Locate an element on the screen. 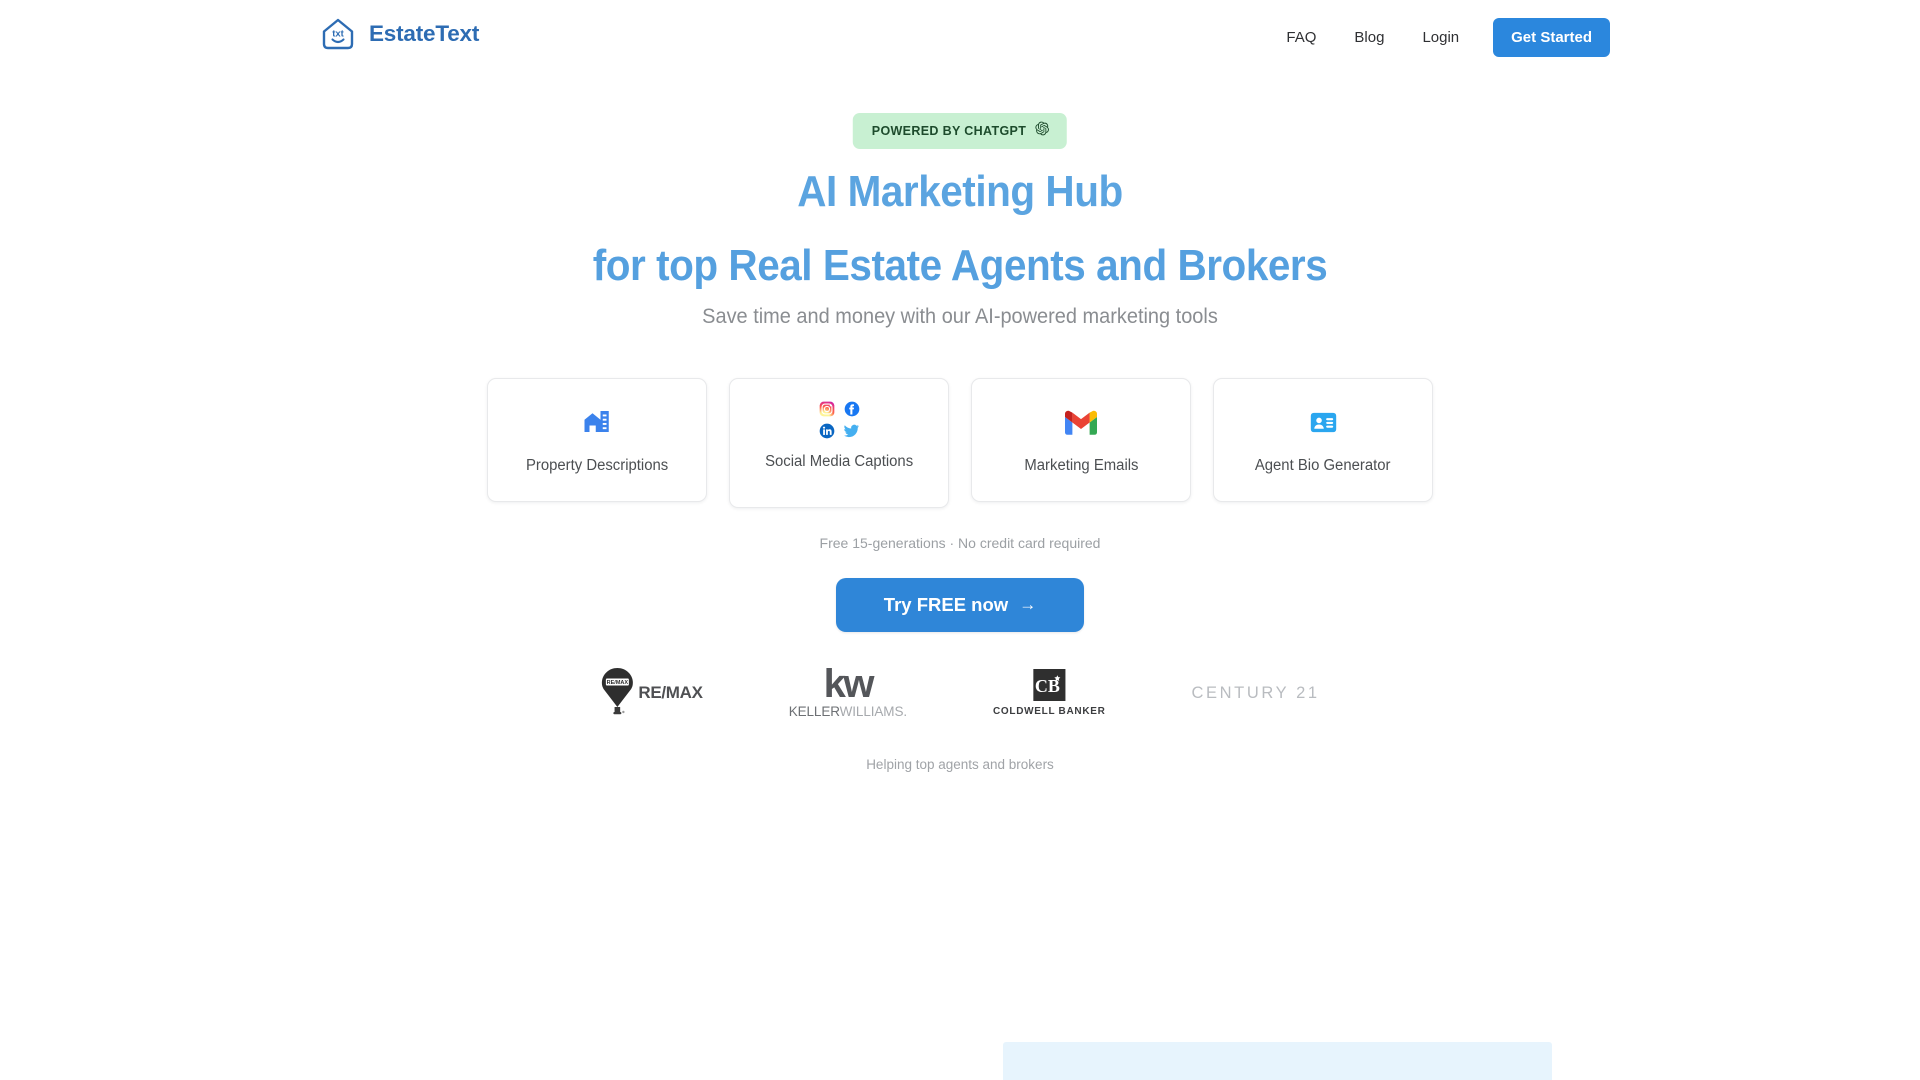  feature-card-label: Social Media Captions is located at coordinates (839, 461).